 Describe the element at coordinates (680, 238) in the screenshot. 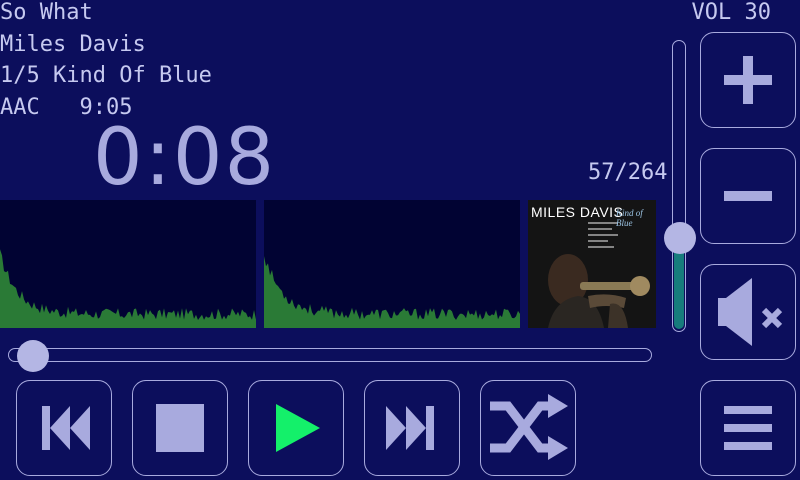

I see `volume-slider-knob` at that location.